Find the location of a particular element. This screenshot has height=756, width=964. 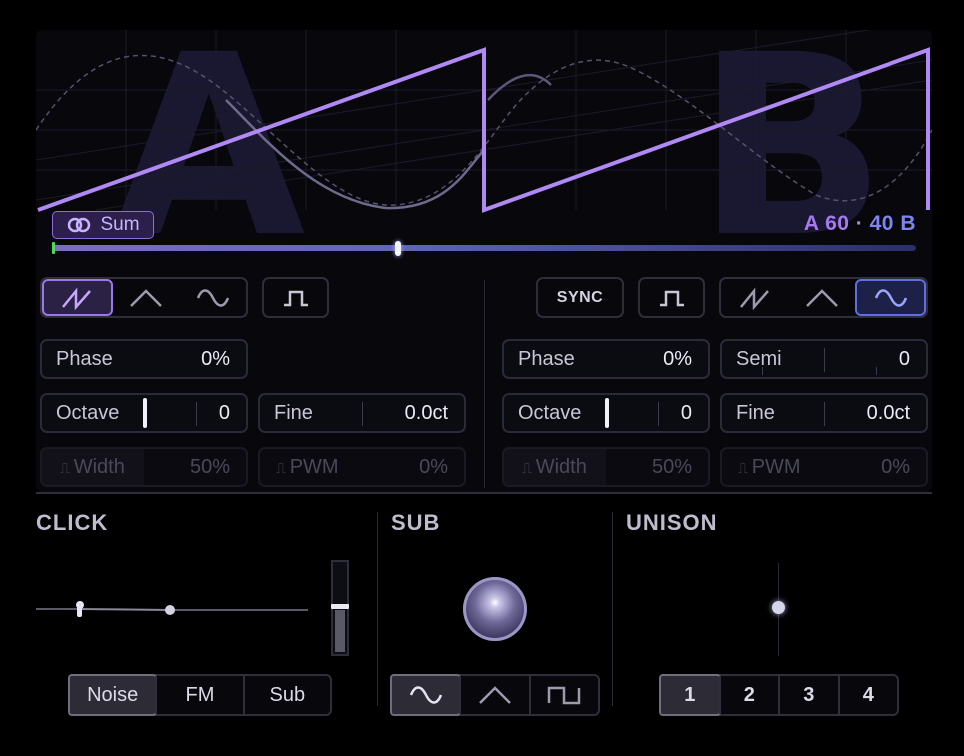

osc-b-saw-button is located at coordinates (754, 297).